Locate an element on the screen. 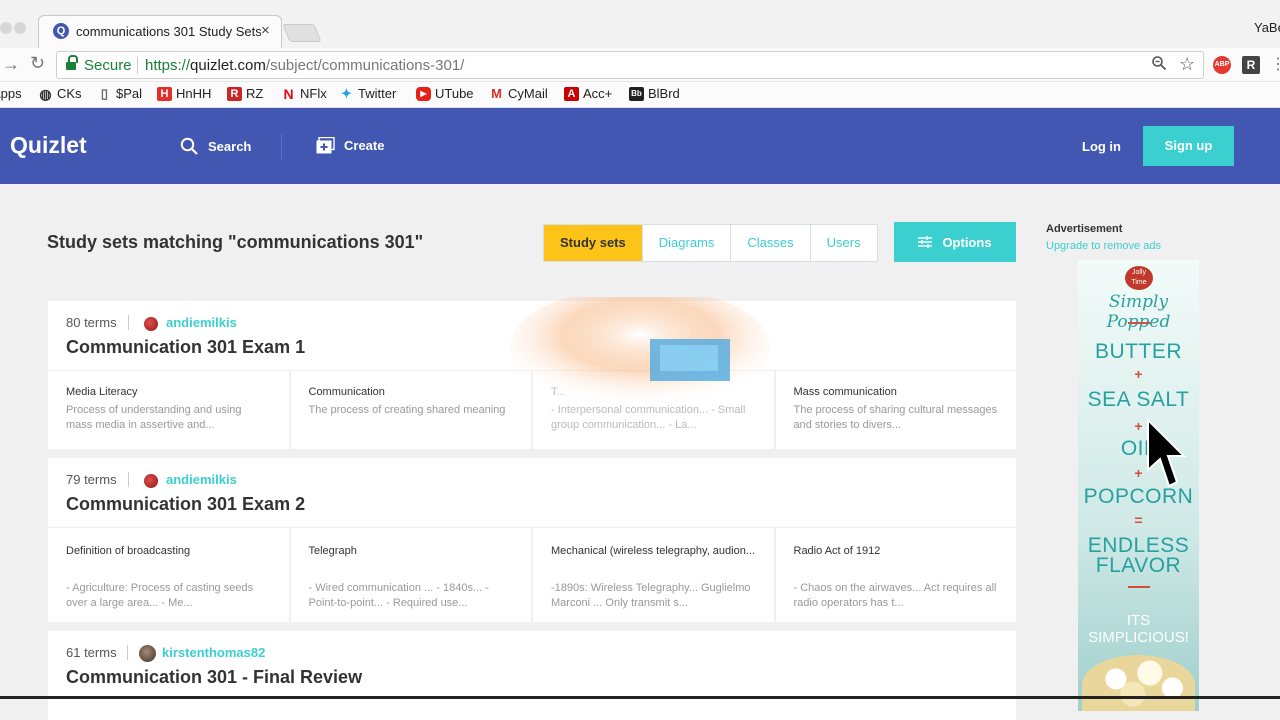 The image size is (1280, 720). zoom-icon is located at coordinates (1159, 65).